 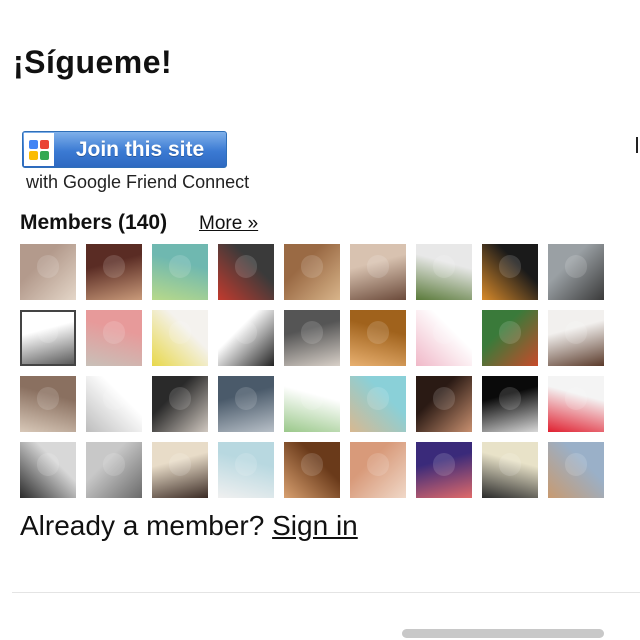 What do you see at coordinates (315, 525) in the screenshot?
I see `sign-in-link: Sign in` at bounding box center [315, 525].